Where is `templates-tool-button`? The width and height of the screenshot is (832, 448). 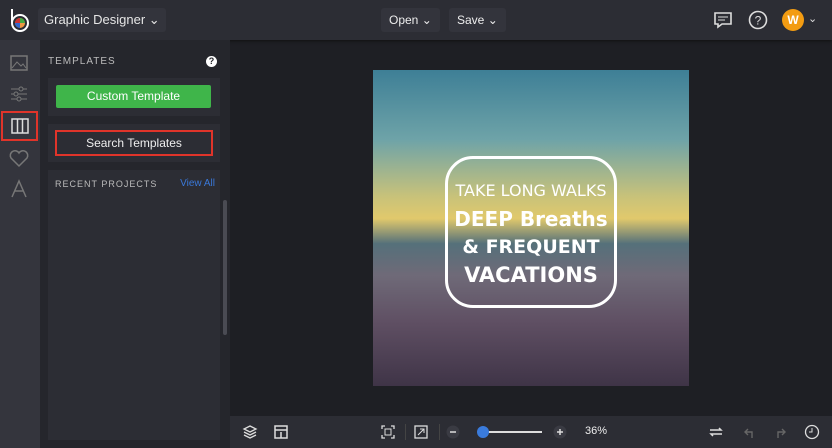
templates-tool-button is located at coordinates (19, 126).